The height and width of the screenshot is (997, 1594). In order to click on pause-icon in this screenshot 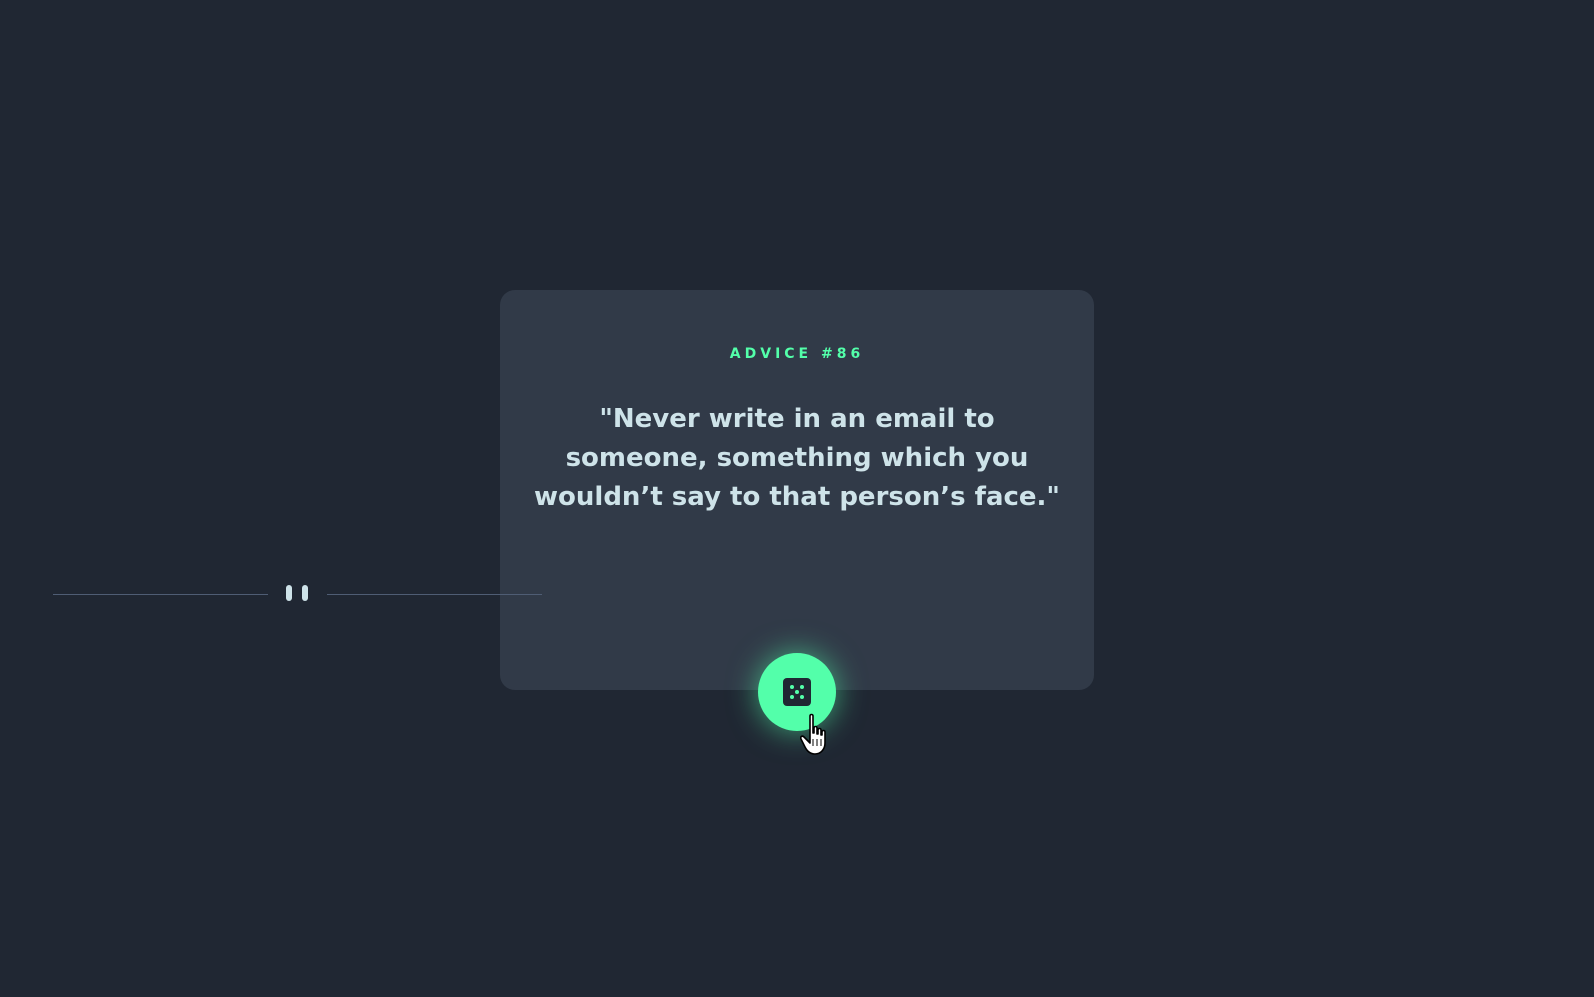, I will do `click(289, 593)`.